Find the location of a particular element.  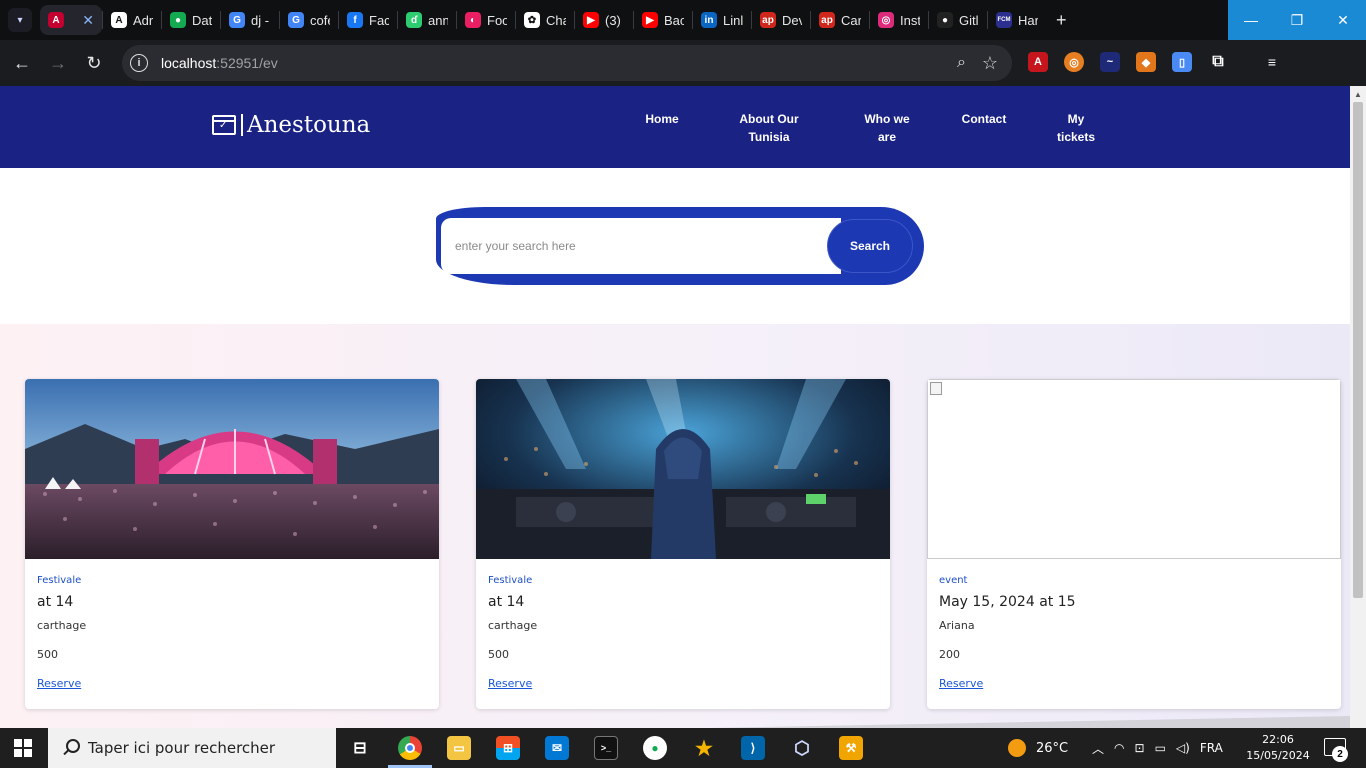

event-image-dj is located at coordinates (683, 469).